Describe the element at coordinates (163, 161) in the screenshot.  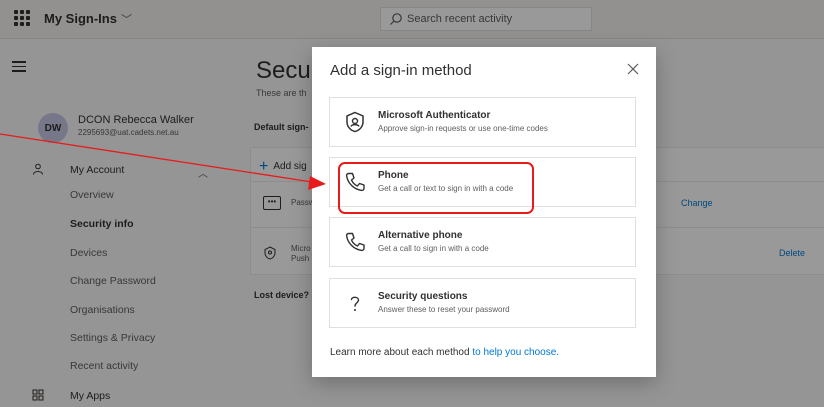
I see `annotation-arrow` at that location.